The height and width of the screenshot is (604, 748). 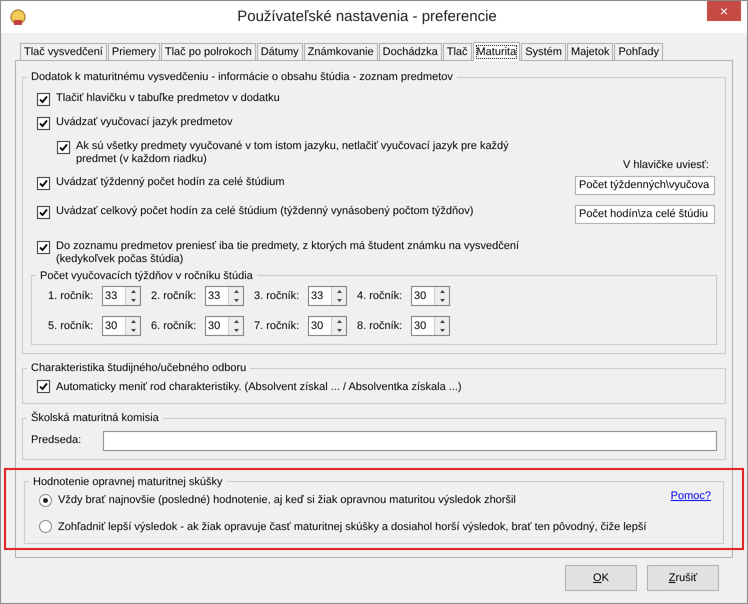 What do you see at coordinates (410, 51) in the screenshot?
I see `tab: Dochádzka` at bounding box center [410, 51].